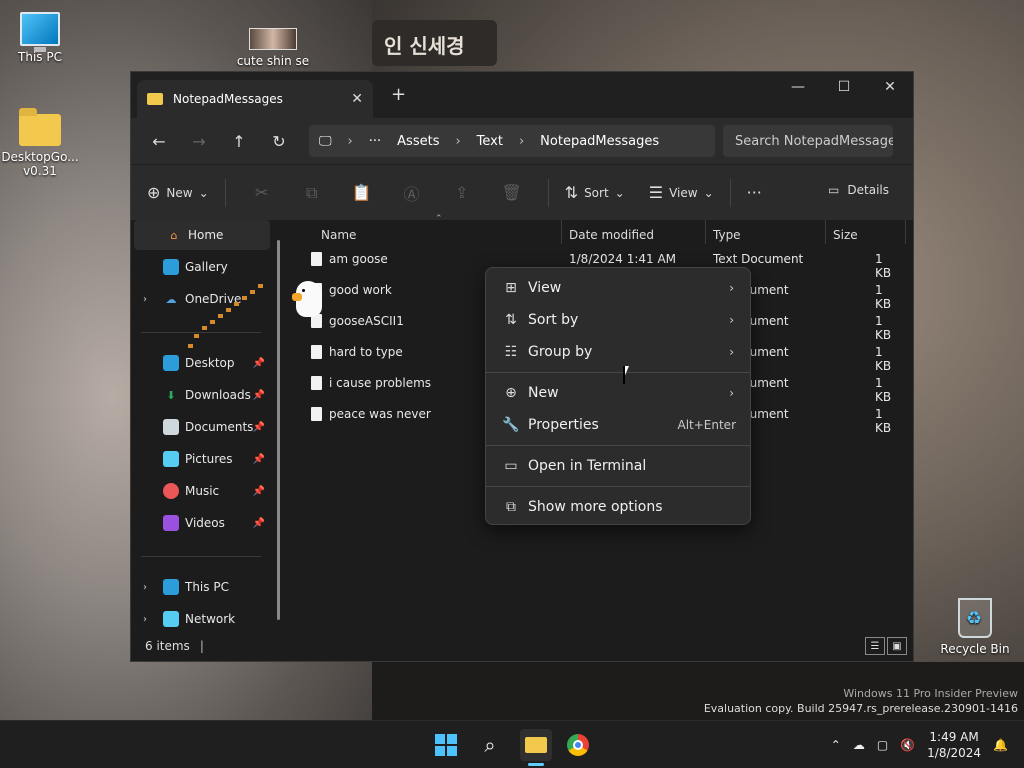  What do you see at coordinates (882, 745) in the screenshot?
I see `network-icon: ▢` at bounding box center [882, 745].